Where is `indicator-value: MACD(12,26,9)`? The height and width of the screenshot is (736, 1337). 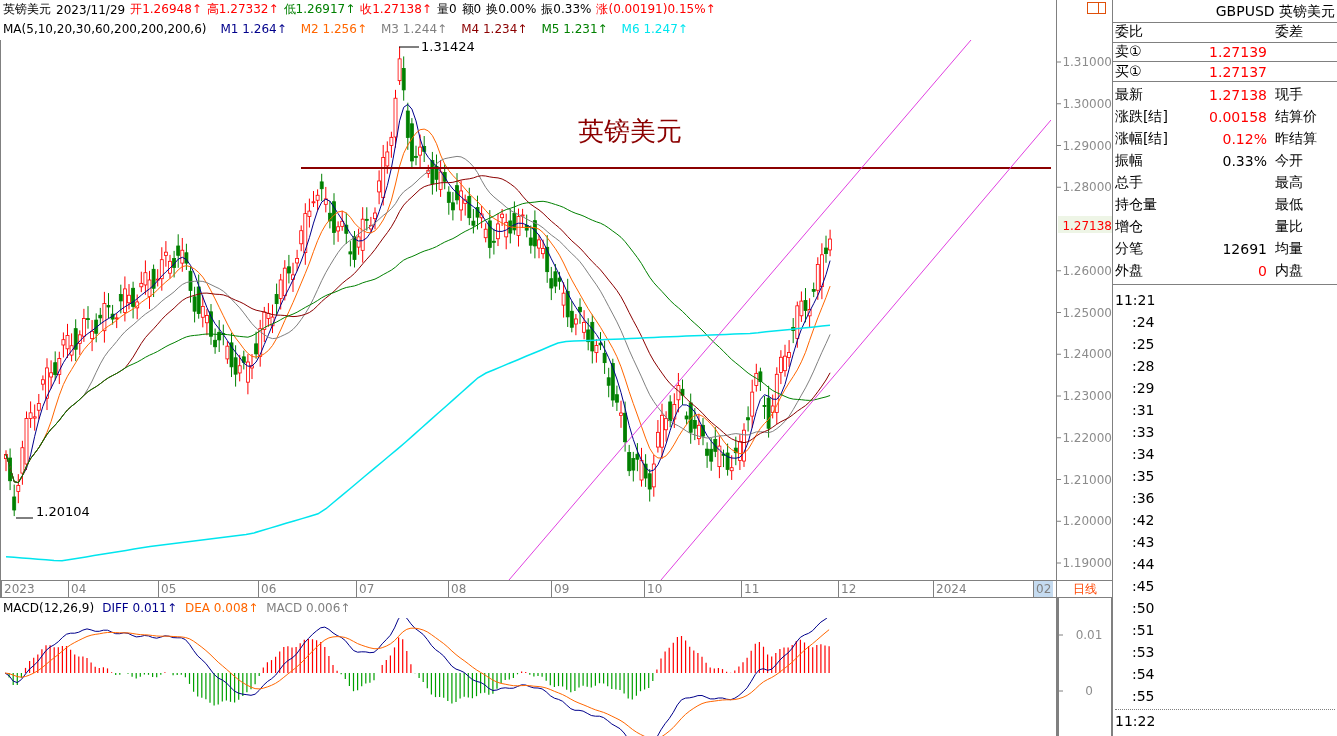 indicator-value: MACD(12,26,9) is located at coordinates (49, 608).